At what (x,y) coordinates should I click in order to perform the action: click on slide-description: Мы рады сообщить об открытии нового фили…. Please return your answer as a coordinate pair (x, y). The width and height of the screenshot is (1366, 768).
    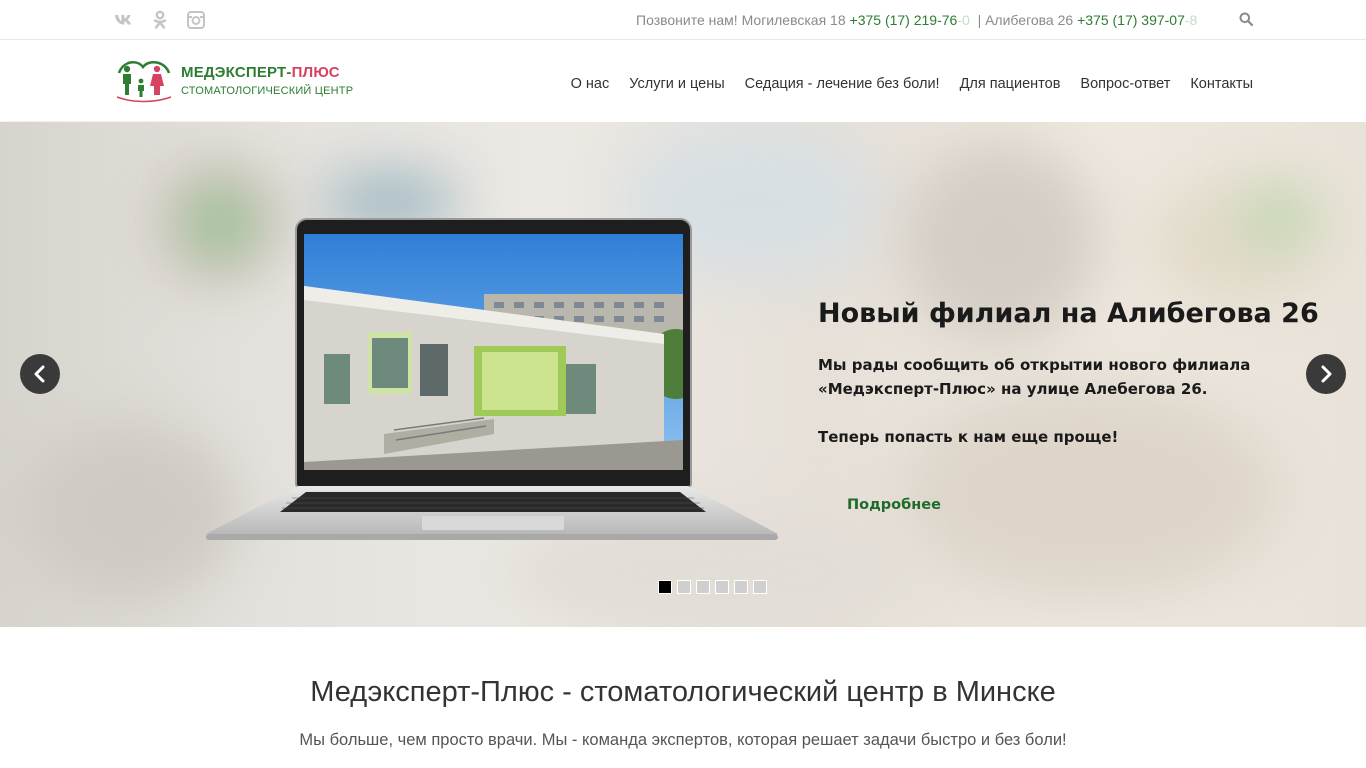
    Looking at the image, I should click on (1058, 401).